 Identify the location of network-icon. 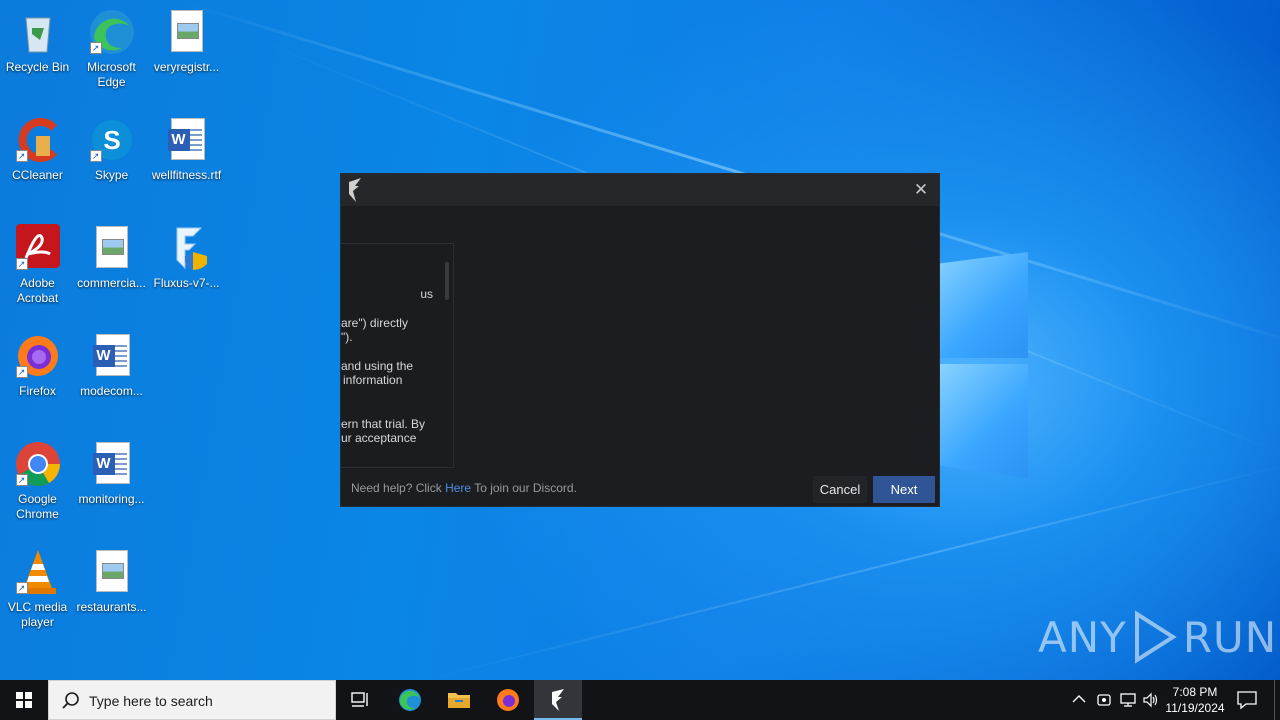
(1128, 700).